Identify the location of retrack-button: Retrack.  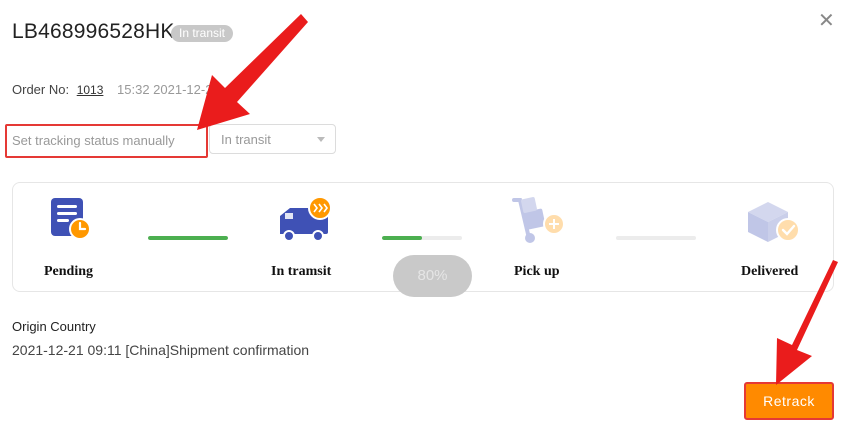
(789, 401).